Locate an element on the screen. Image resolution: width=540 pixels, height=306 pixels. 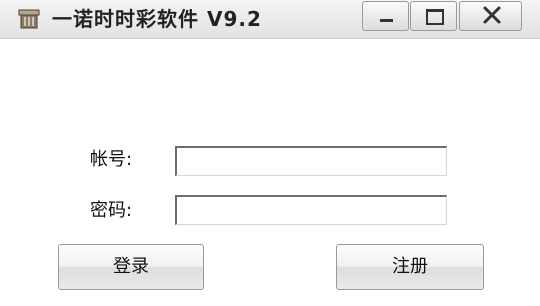
close-icon is located at coordinates (492, 15).